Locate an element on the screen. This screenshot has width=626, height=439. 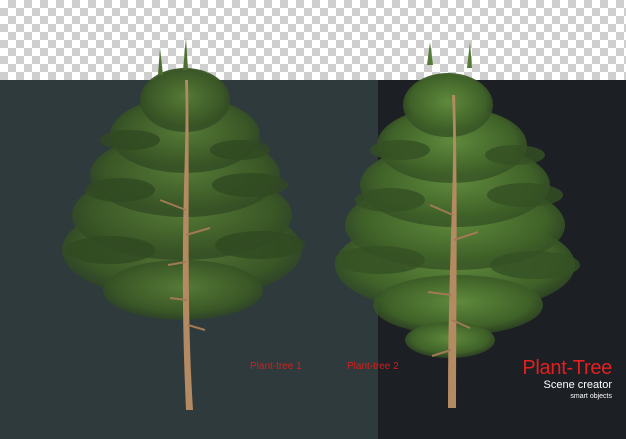
brand-subtitle: Scene creator is located at coordinates (577, 385).